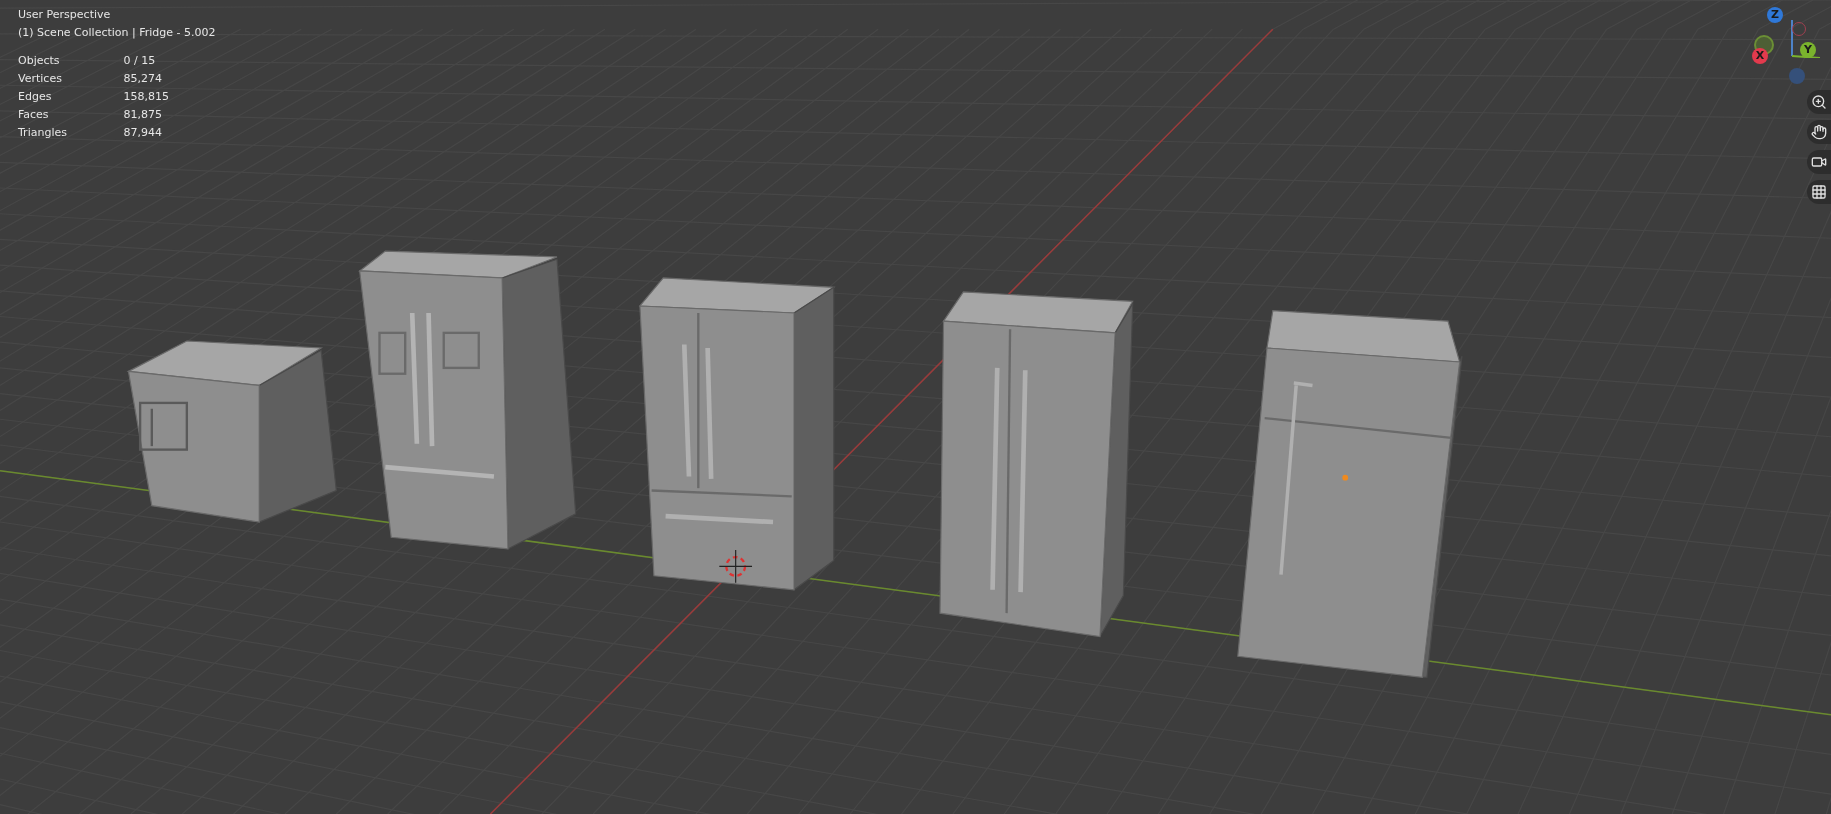 This screenshot has height=814, width=1831. I want to click on stat-value: 81,875, so click(143, 115).